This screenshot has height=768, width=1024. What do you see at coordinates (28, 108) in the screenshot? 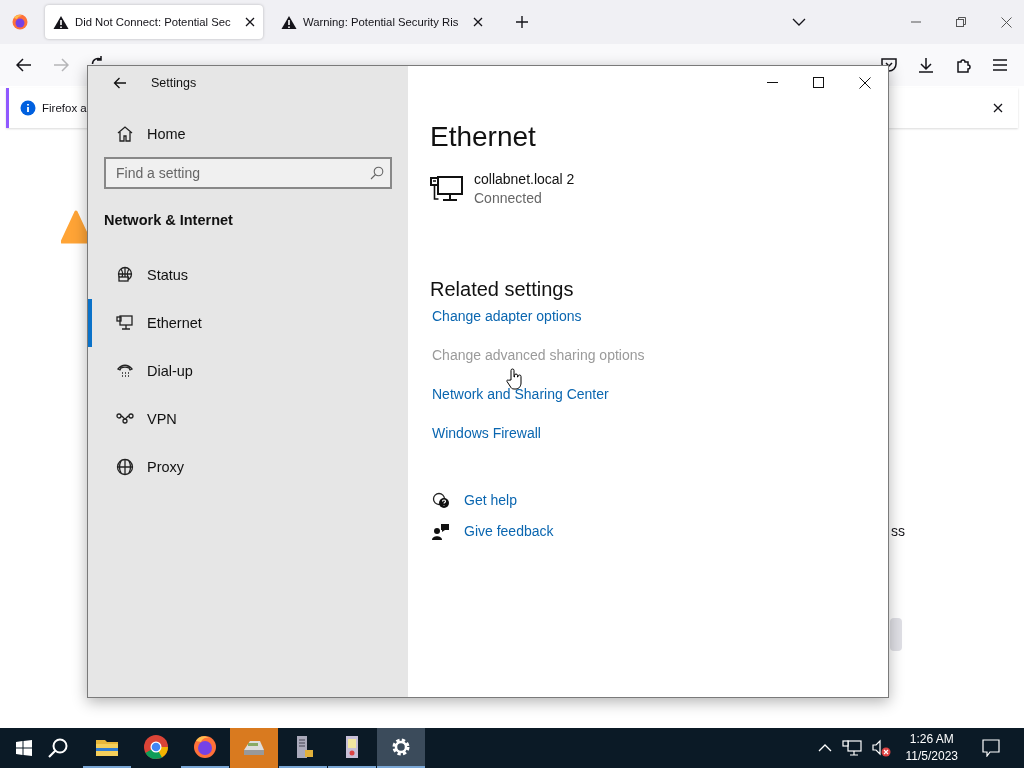
I see `info-icon` at bounding box center [28, 108].